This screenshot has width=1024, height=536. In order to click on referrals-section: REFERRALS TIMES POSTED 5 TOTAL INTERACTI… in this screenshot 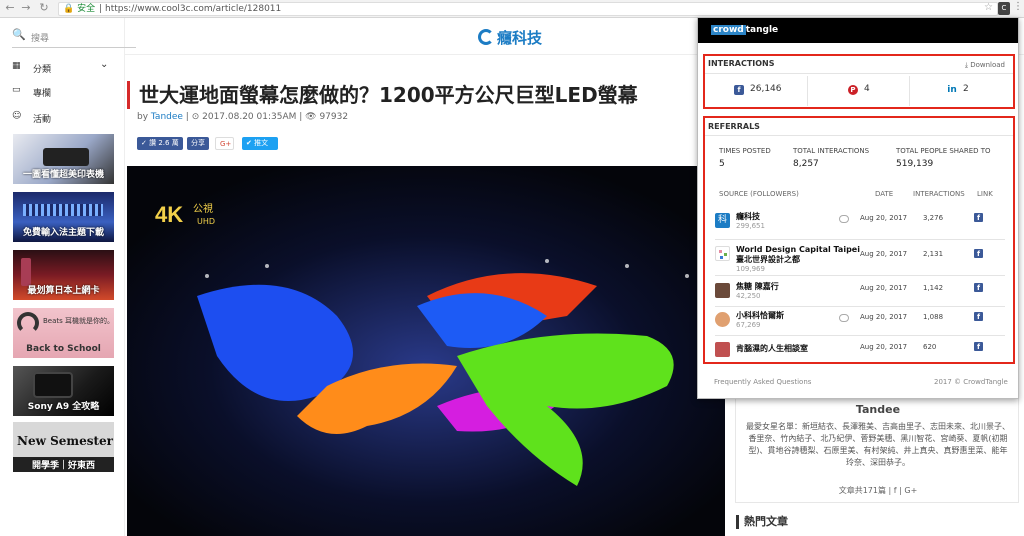, I will do `click(859, 240)`.